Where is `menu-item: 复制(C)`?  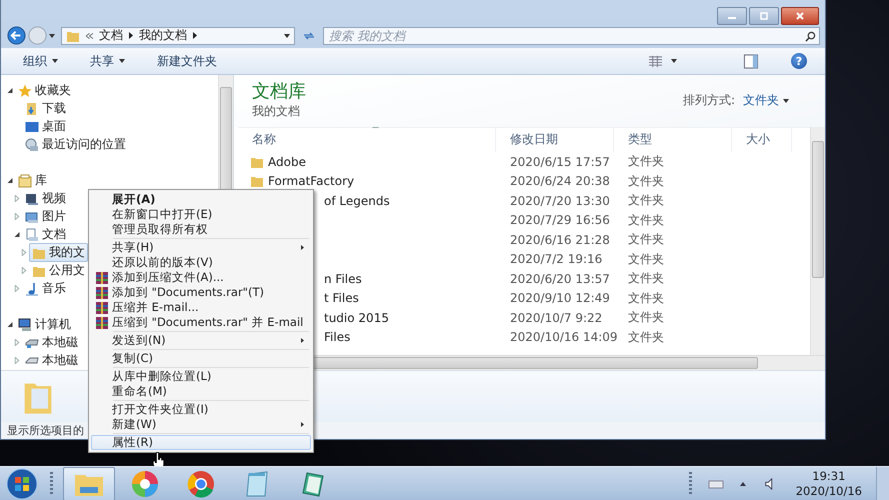 menu-item: 复制(C) is located at coordinates (201, 358).